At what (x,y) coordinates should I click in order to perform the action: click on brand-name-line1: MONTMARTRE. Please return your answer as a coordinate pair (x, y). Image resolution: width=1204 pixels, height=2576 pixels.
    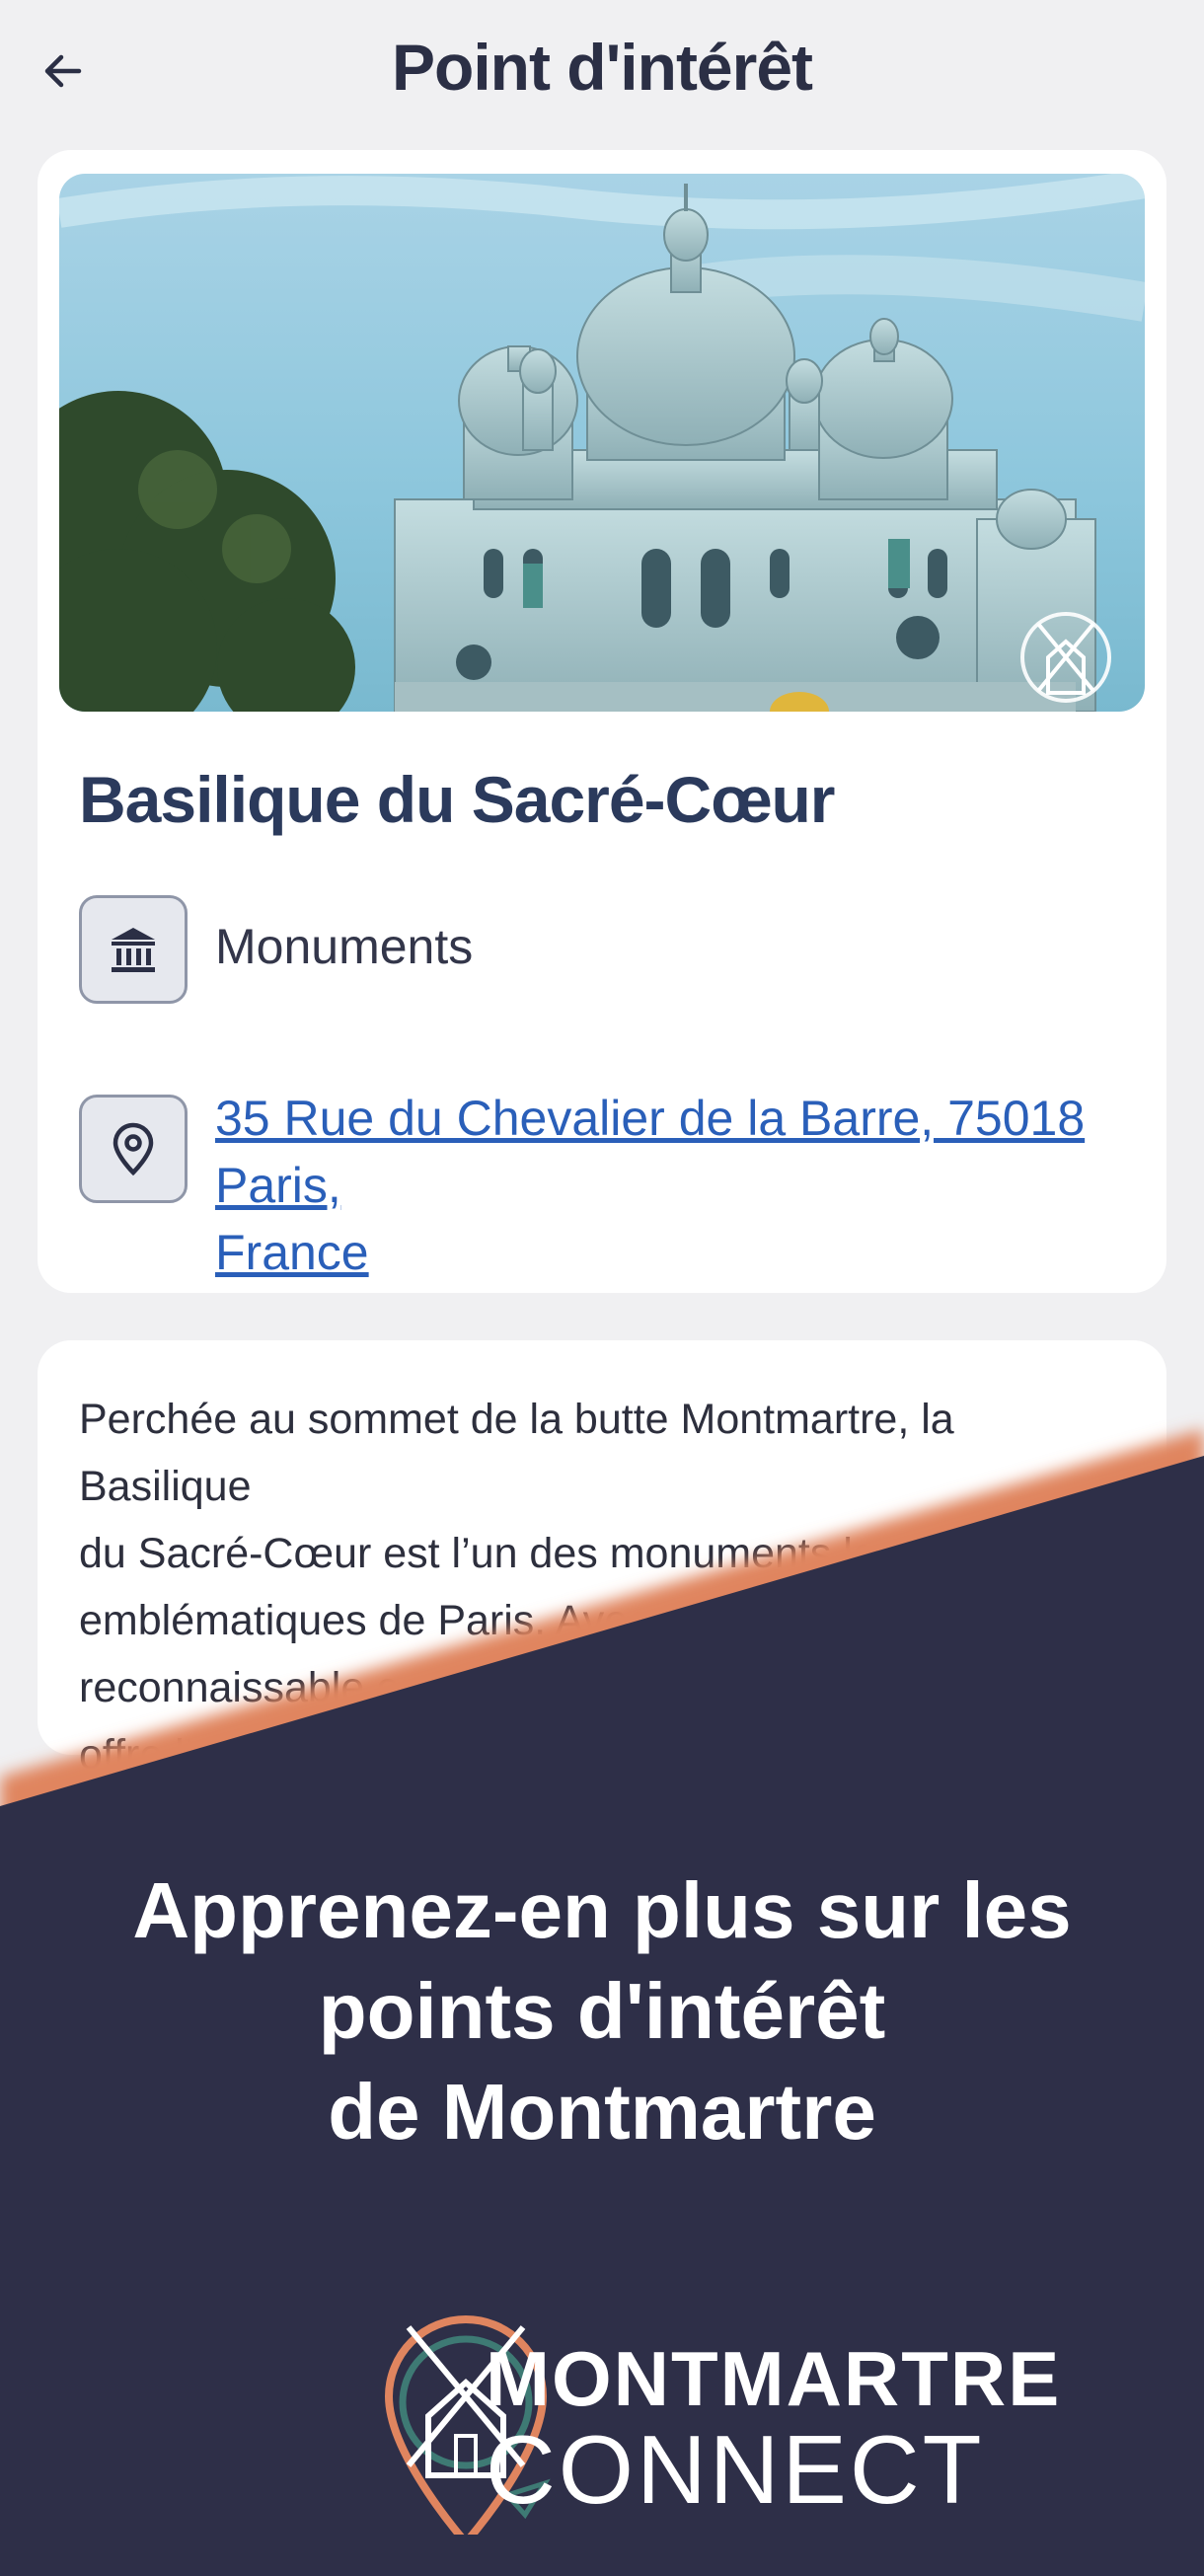
    Looking at the image, I should click on (774, 2378).